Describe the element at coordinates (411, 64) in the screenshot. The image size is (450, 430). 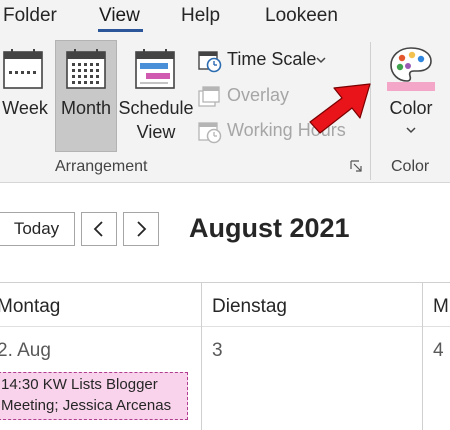
I see `palette-icon` at that location.